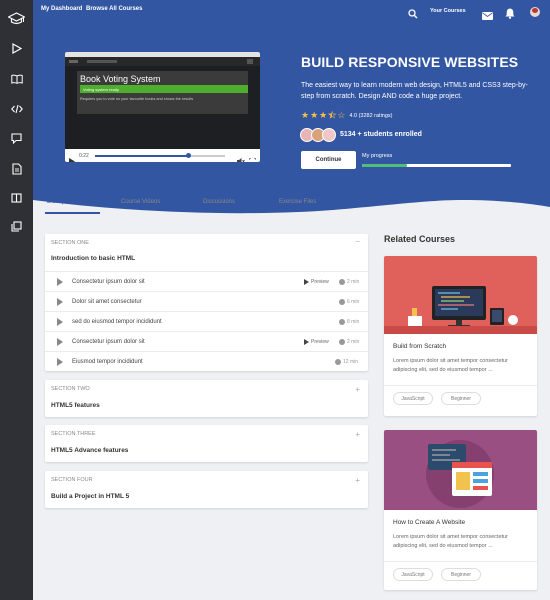  Describe the element at coordinates (16, 78) in the screenshot. I see `book-icon` at that location.